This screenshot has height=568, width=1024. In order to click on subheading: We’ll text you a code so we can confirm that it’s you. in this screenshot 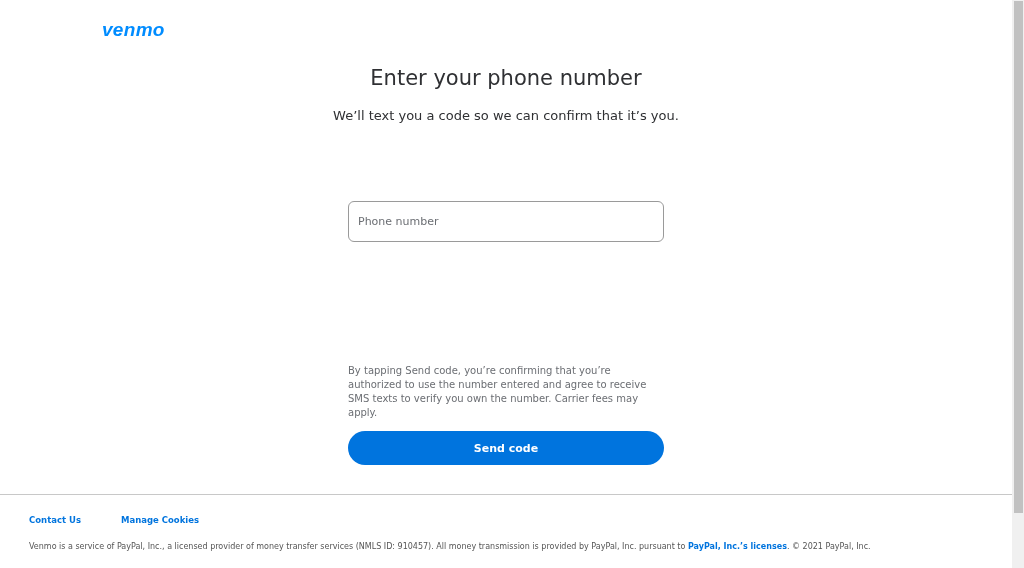, I will do `click(506, 115)`.